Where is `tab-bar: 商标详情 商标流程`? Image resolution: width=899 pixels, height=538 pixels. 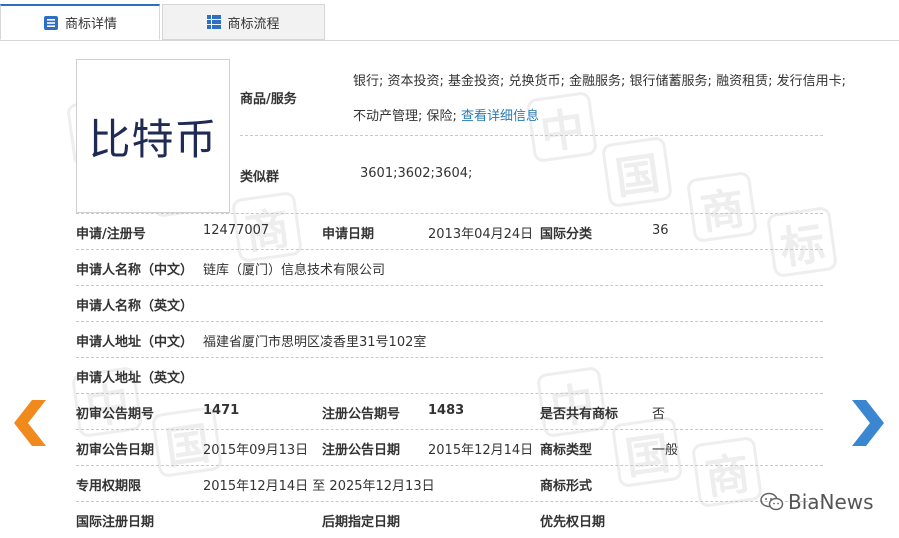
tab-bar: 商标详情 商标流程 is located at coordinates (449, 20).